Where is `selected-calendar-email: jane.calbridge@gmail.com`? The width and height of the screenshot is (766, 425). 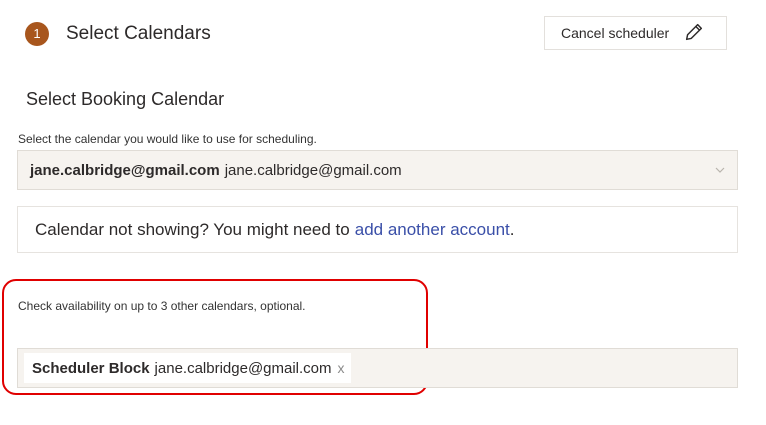 selected-calendar-email: jane.calbridge@gmail.com is located at coordinates (313, 170).